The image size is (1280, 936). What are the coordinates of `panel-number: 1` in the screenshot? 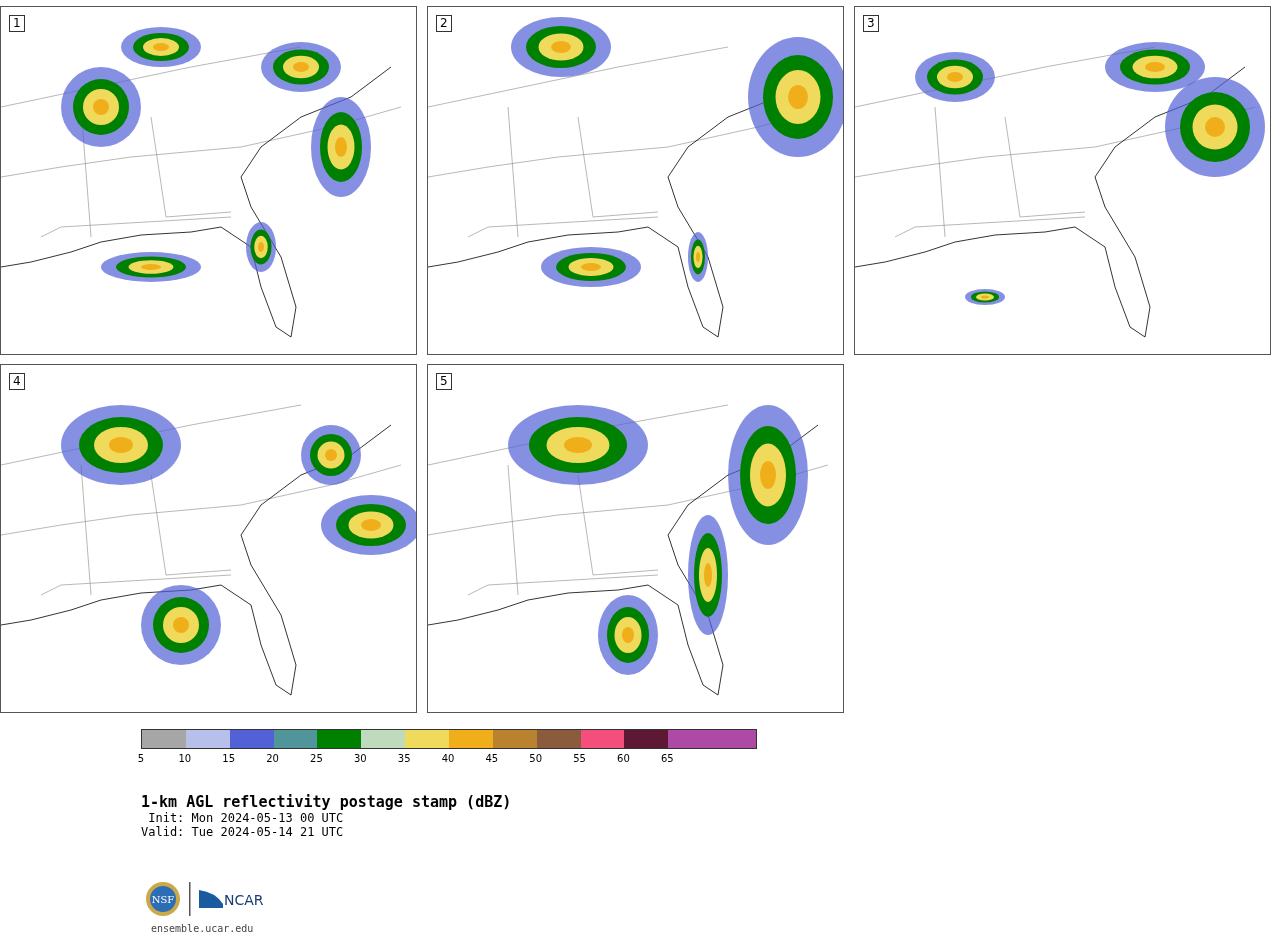 It's located at (17, 23).